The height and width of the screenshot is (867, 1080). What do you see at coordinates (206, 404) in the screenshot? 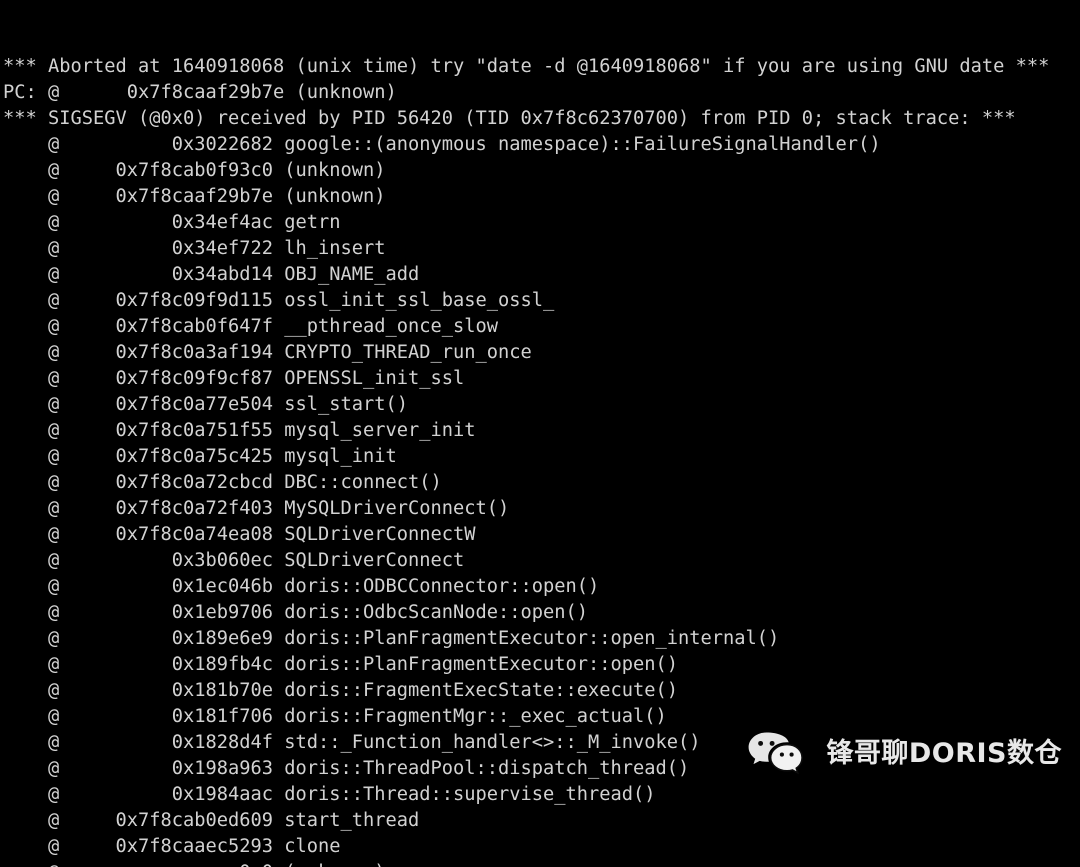
I see `stack-frame-line: @ 0x7f8c0a77e504 ssl_start()` at bounding box center [206, 404].